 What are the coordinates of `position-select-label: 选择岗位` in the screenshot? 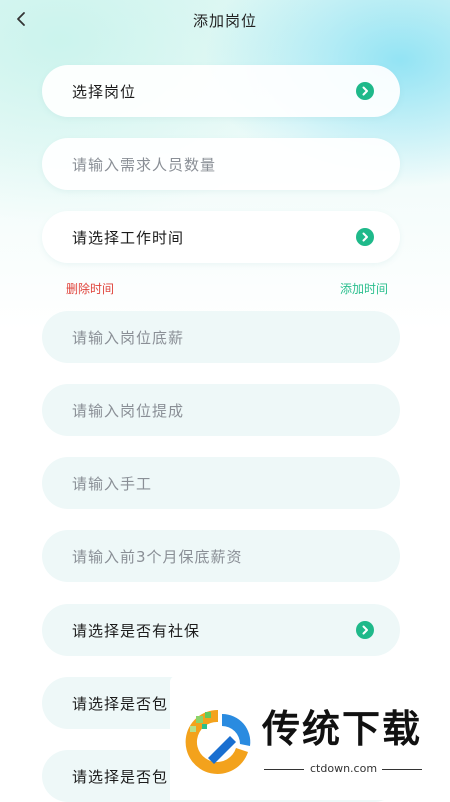 It's located at (104, 91).